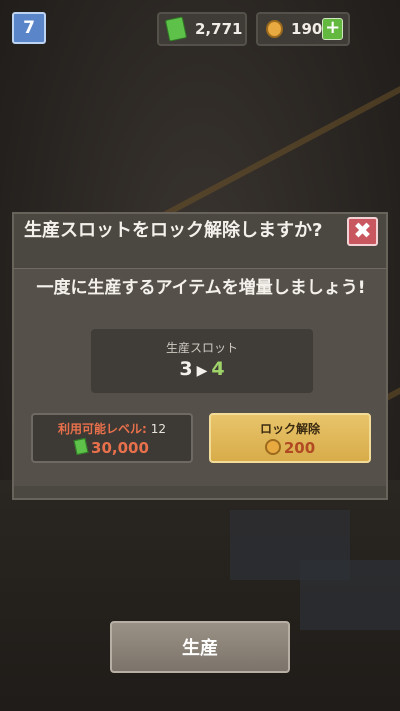 The height and width of the screenshot is (711, 400). What do you see at coordinates (299, 448) in the screenshot?
I see `coin-price-value: 200` at bounding box center [299, 448].